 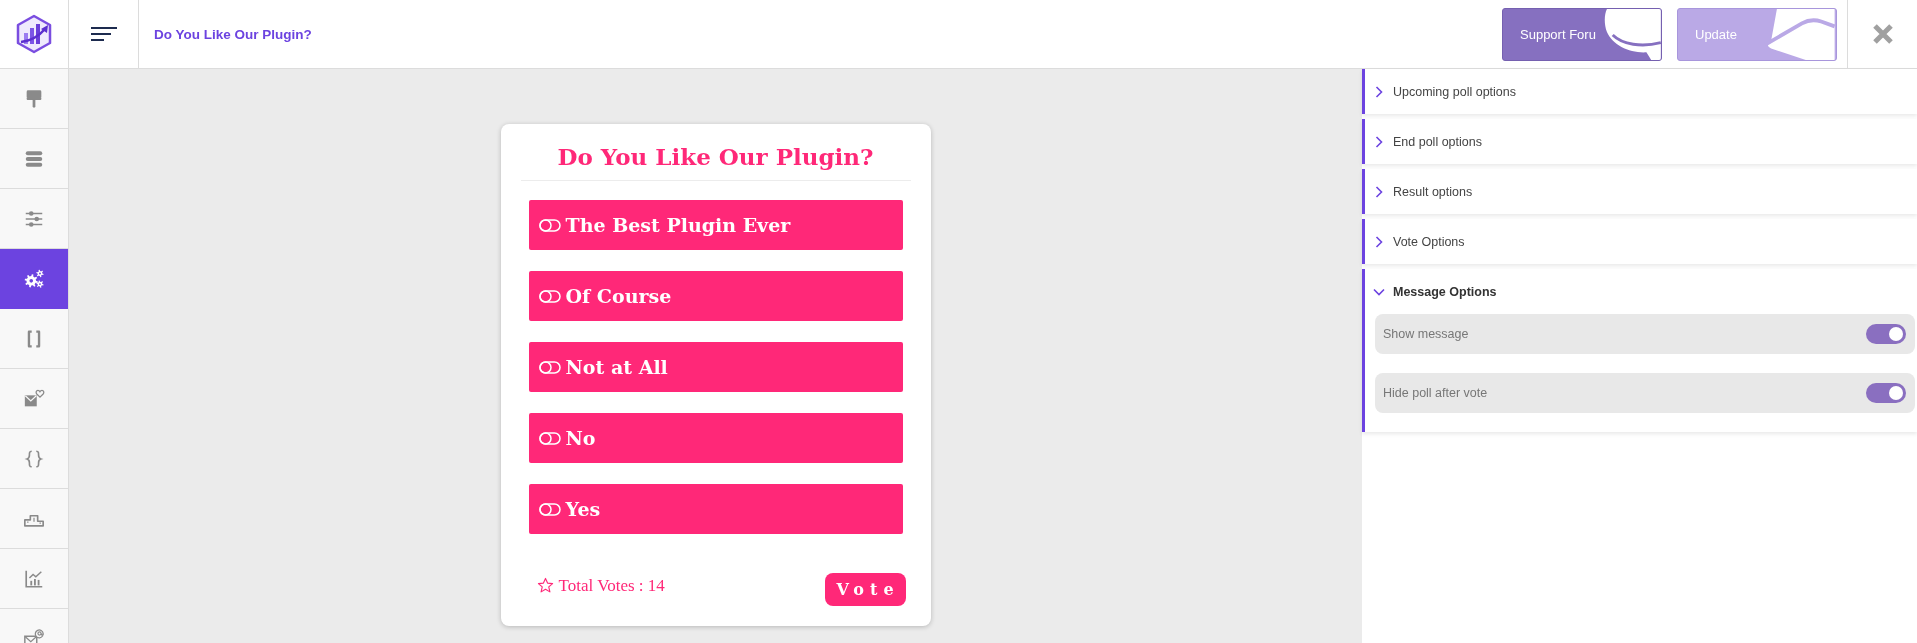 I want to click on braces-icon, so click(x=34, y=458).